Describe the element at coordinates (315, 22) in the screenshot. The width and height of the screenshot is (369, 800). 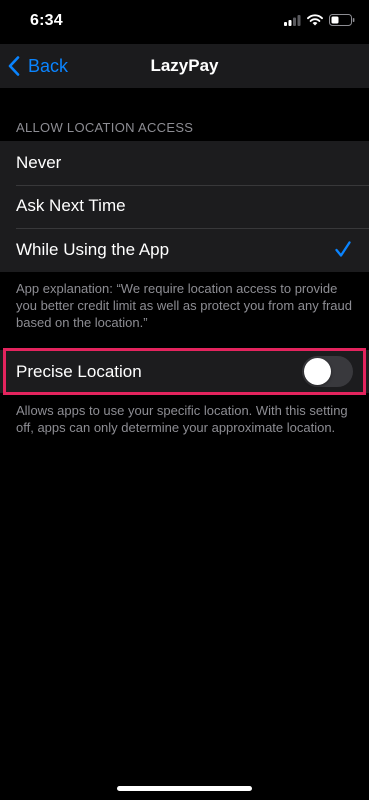
I see `wifi-icon` at that location.